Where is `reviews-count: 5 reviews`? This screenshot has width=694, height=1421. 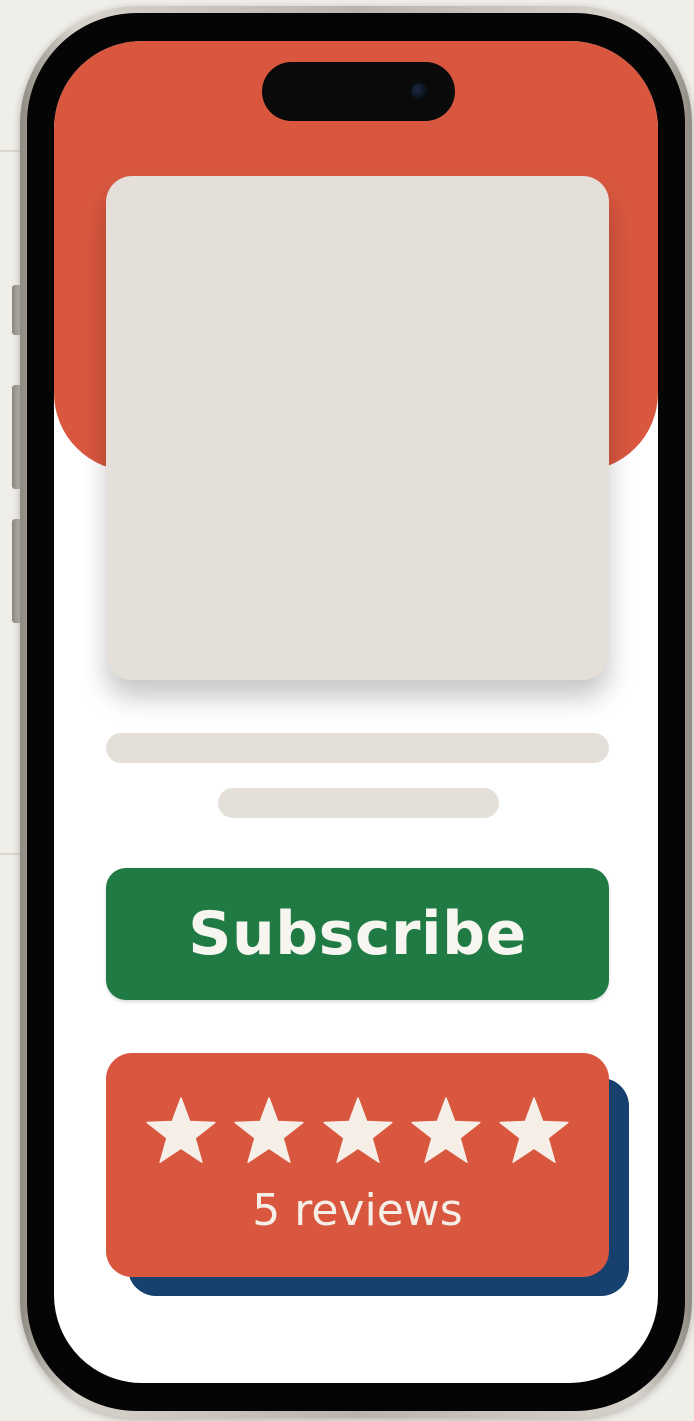
reviews-count: 5 reviews is located at coordinates (357, 1210).